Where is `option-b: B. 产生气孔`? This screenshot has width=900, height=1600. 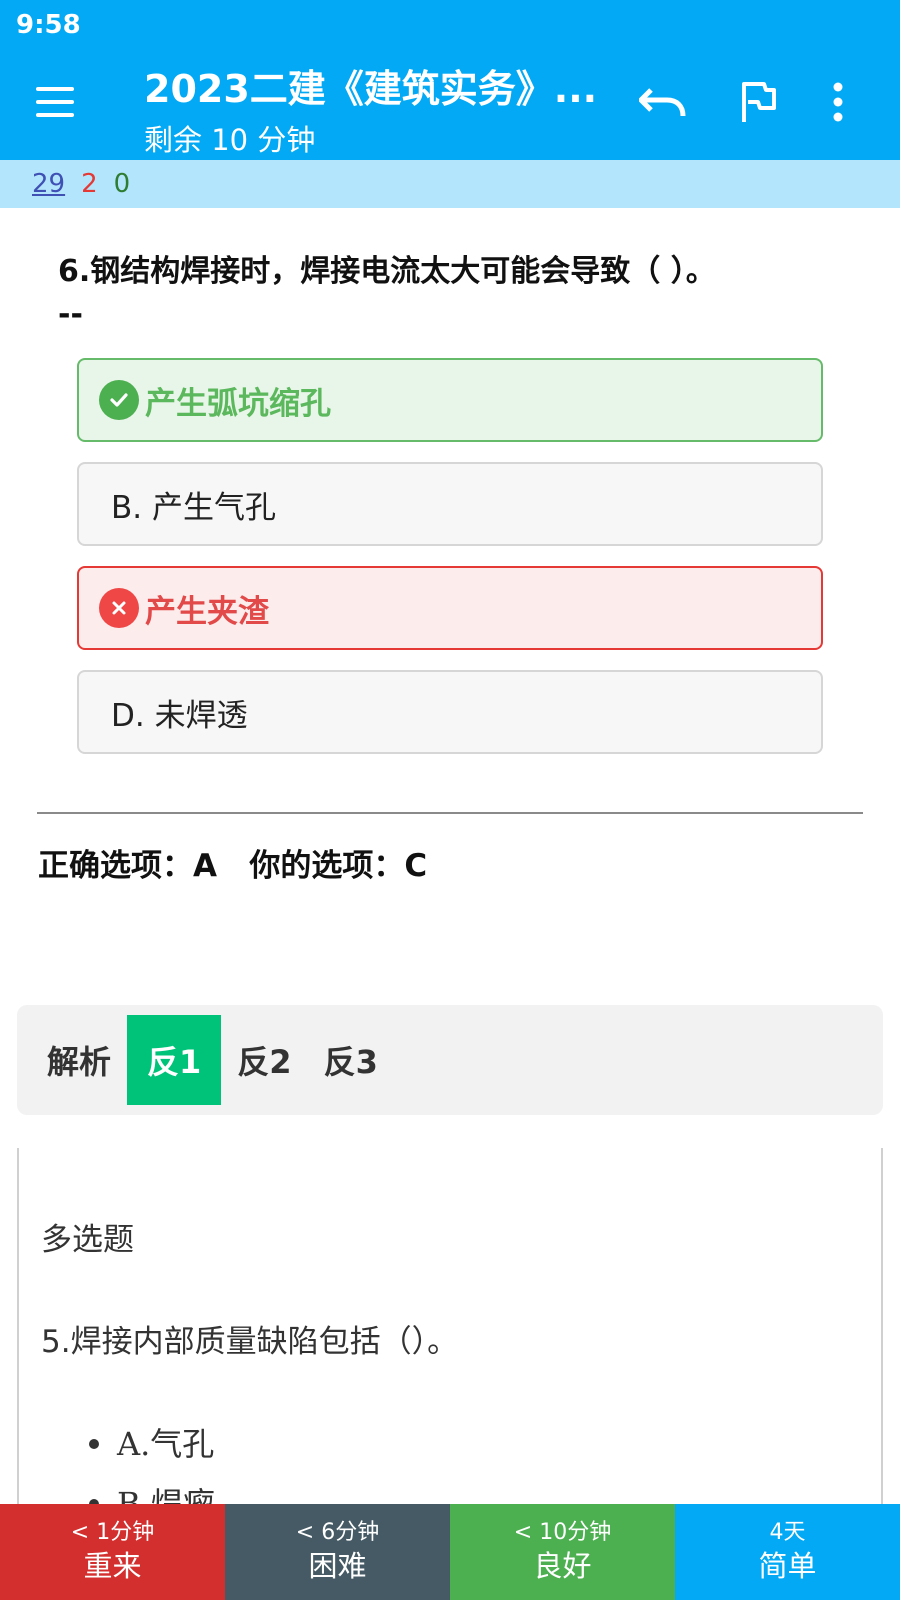
option-b: B. 产生气孔 is located at coordinates (450, 504).